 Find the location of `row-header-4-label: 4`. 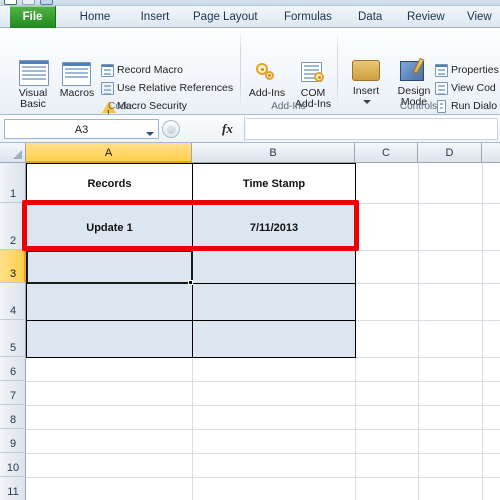

row-header-4-label: 4 is located at coordinates (13, 311).